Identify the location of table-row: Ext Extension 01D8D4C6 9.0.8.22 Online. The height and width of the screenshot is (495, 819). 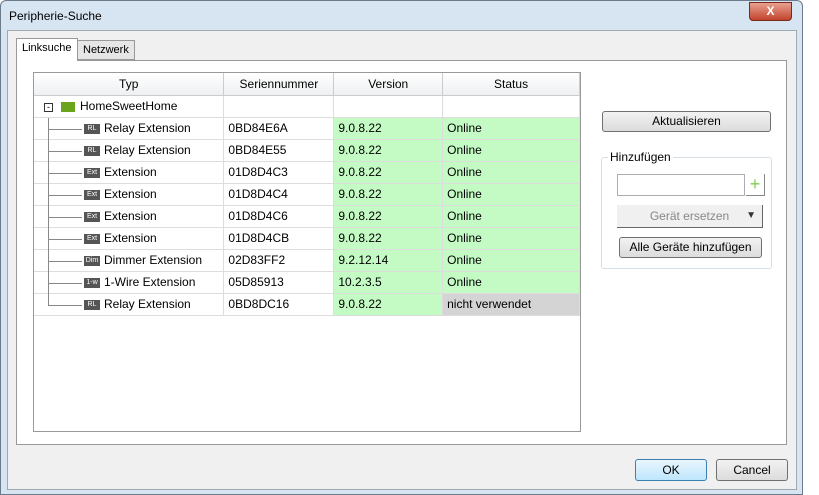
(307, 216).